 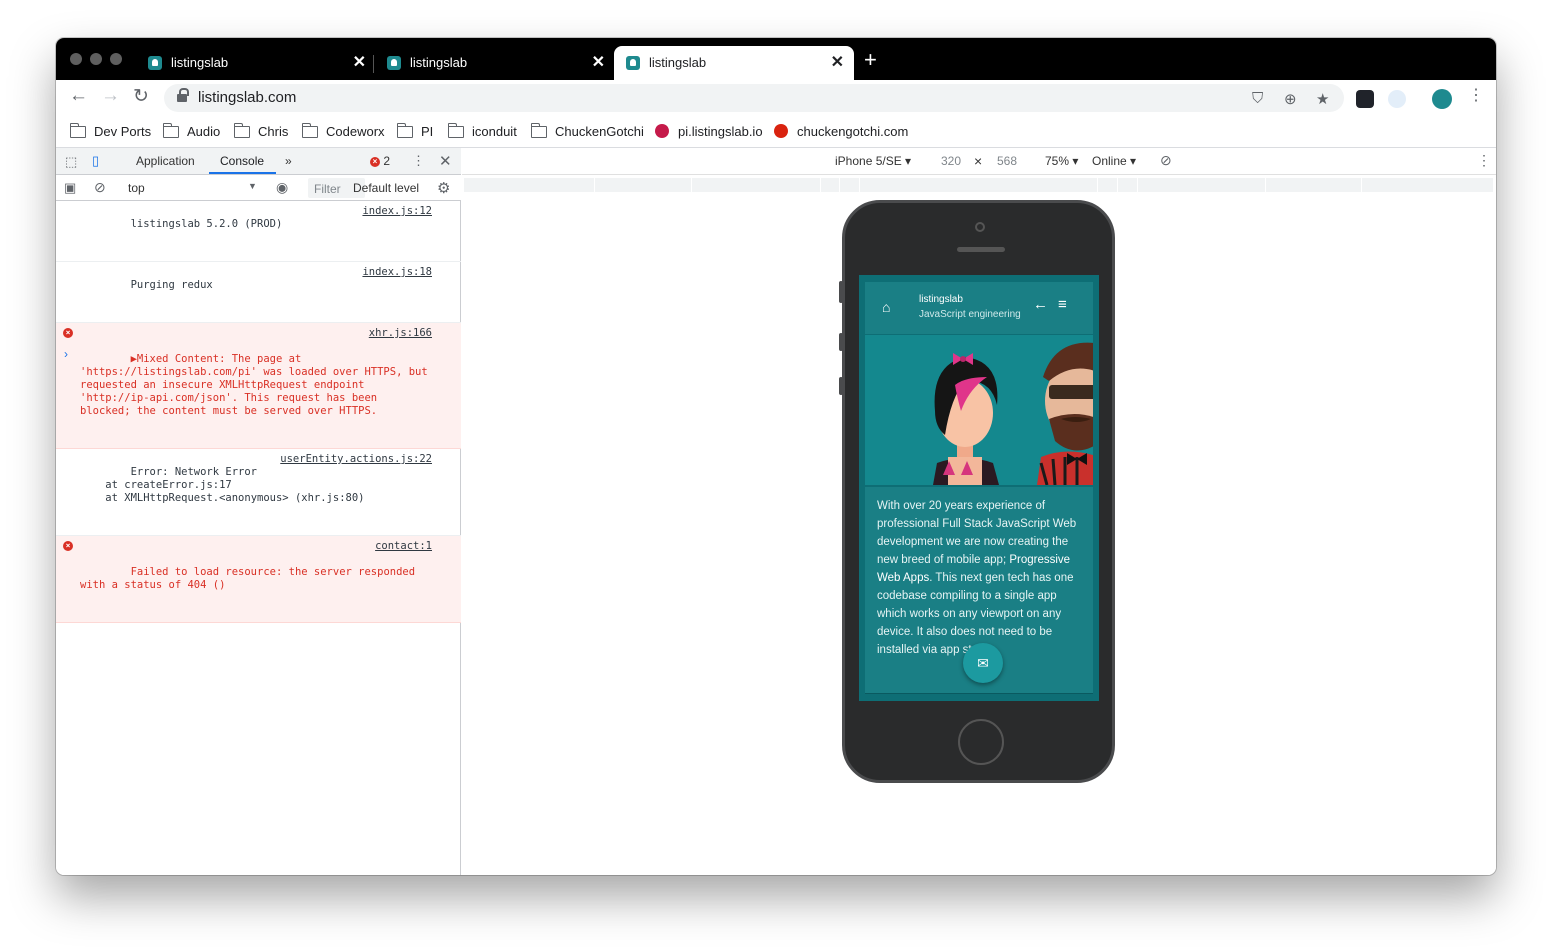 I want to click on source-link: index.js:12, so click(x=397, y=211).